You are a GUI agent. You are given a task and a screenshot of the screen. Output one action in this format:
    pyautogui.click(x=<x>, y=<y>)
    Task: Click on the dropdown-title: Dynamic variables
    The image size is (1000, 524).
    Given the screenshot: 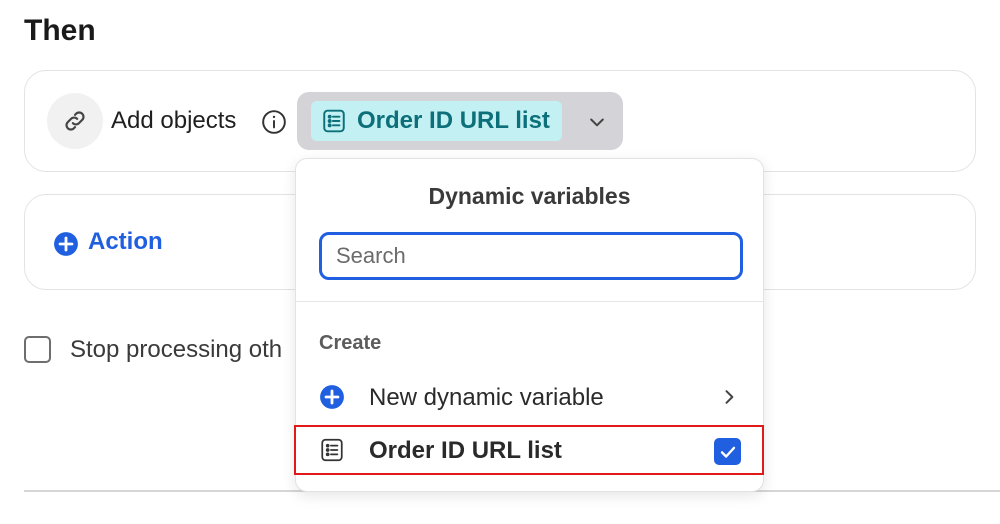 What is the action you would take?
    pyautogui.click(x=529, y=196)
    